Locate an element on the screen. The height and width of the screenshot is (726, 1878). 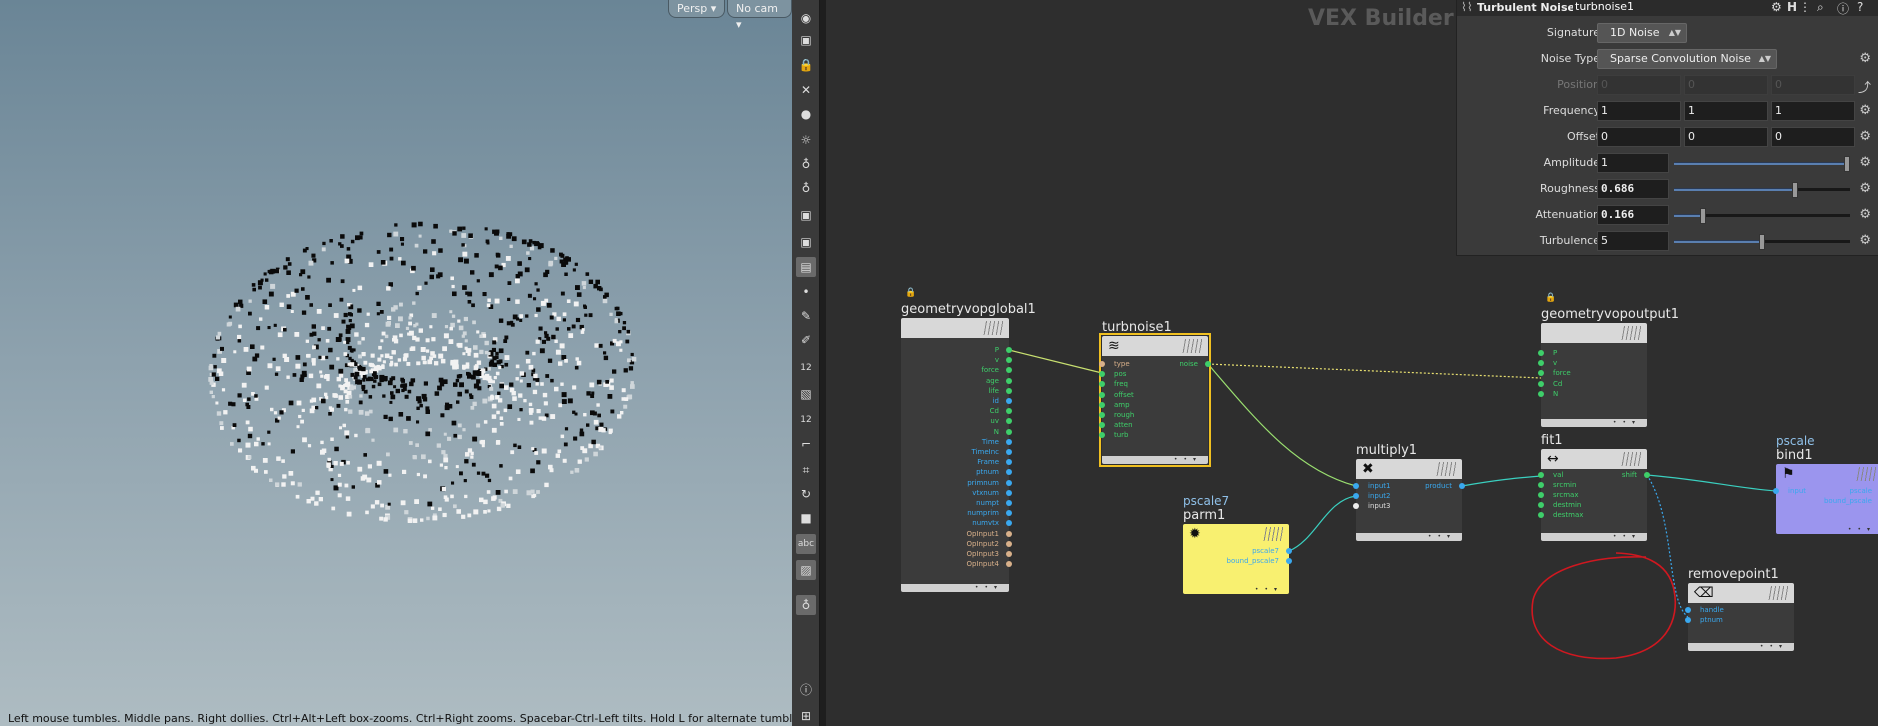
bulb-plus-icon: ♁ is located at coordinates (806, 188).